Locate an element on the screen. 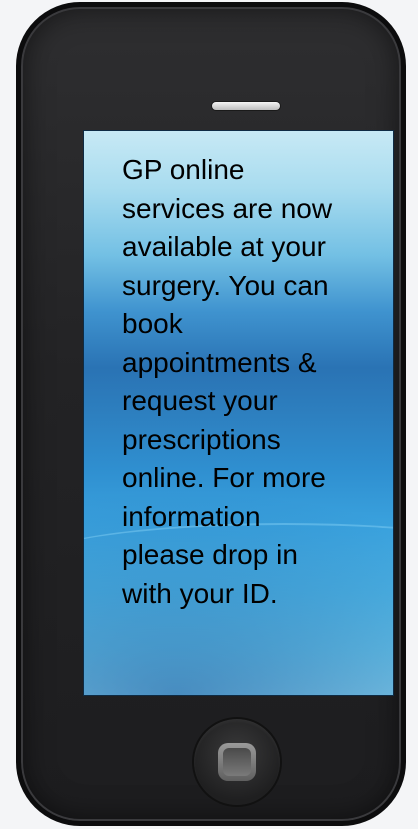 This screenshot has height=829, width=418. home-button-square-icon is located at coordinates (237, 762).